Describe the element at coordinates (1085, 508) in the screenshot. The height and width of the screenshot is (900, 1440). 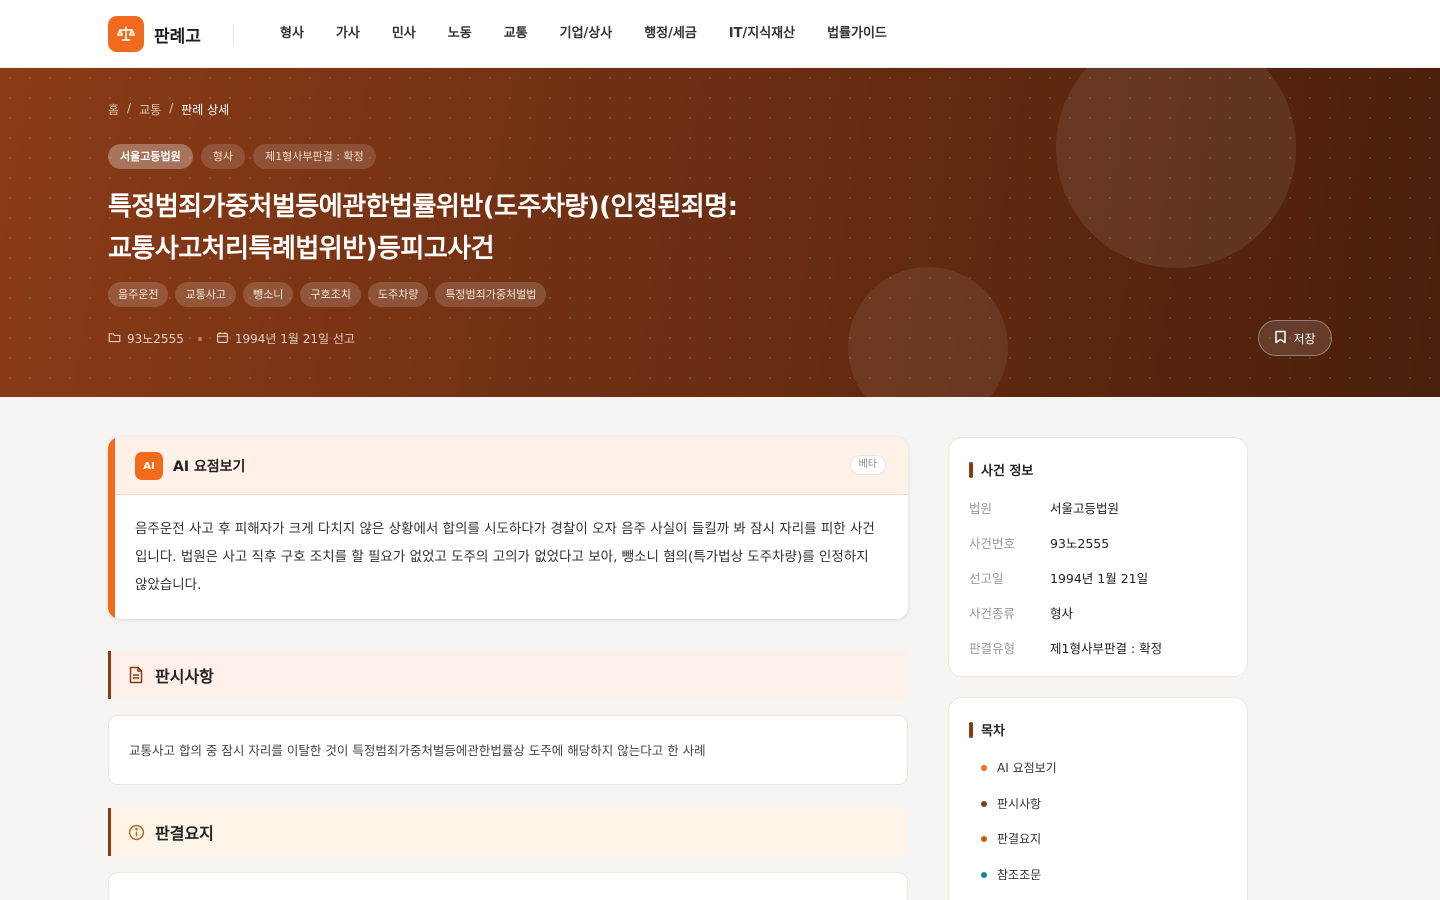
I see `info-value: 서울고등법원` at that location.